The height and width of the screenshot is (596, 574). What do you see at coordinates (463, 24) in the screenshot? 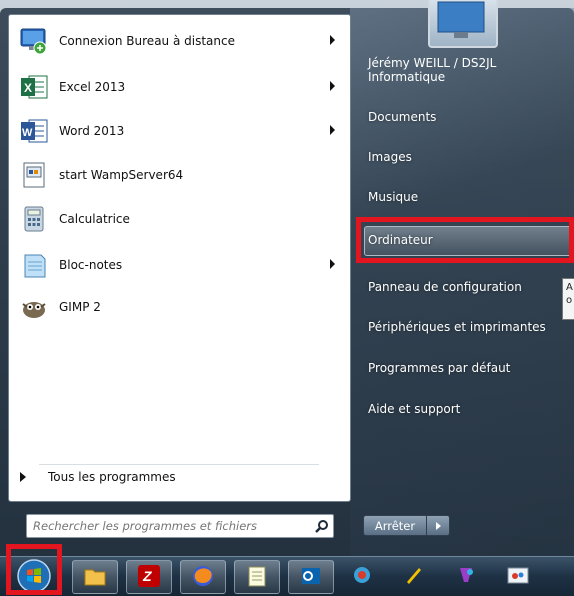
I see `user-picture` at bounding box center [463, 24].